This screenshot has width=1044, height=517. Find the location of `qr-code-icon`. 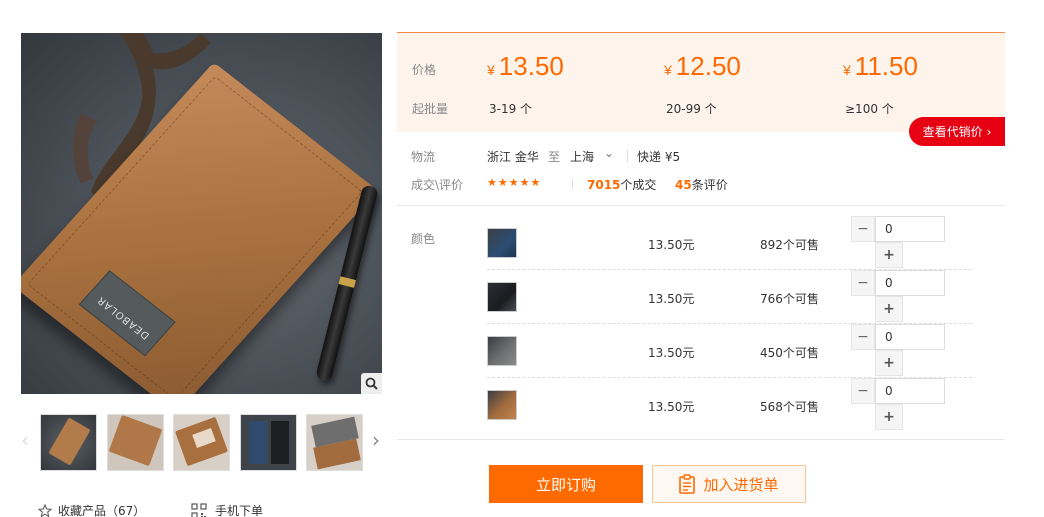

qr-code-icon is located at coordinates (199, 509).